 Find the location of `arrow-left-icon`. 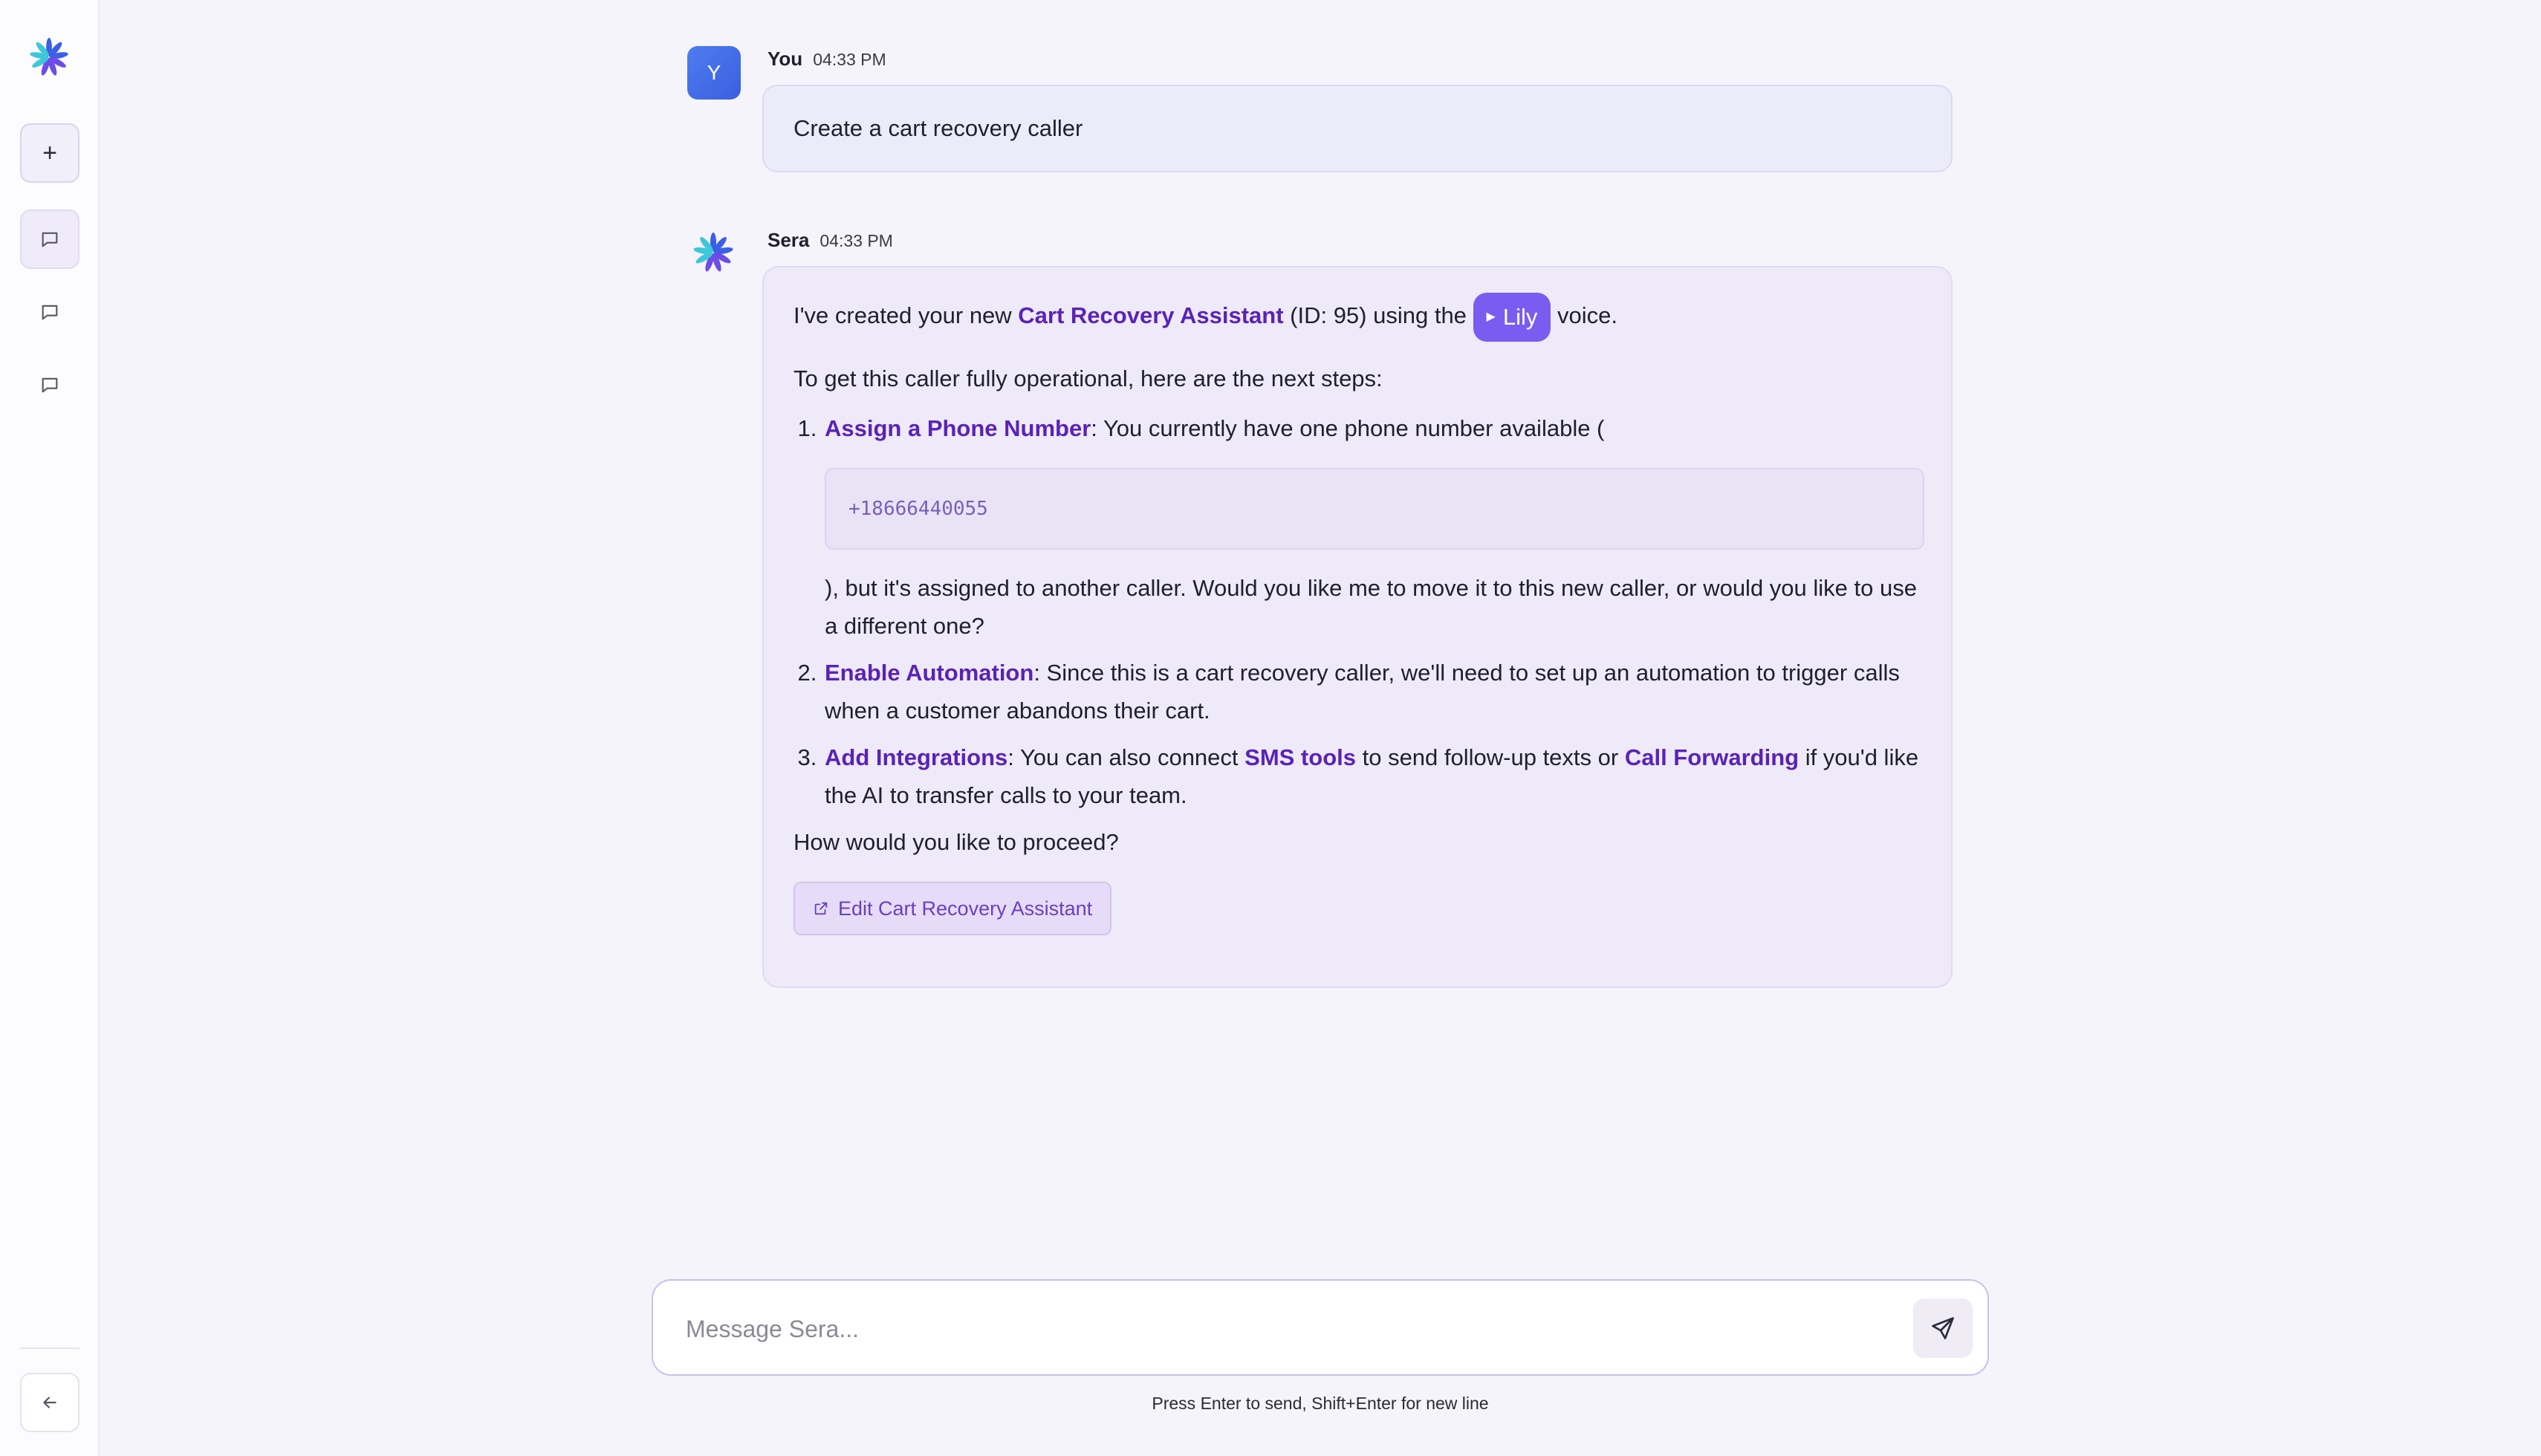

arrow-left-icon is located at coordinates (49, 1402).